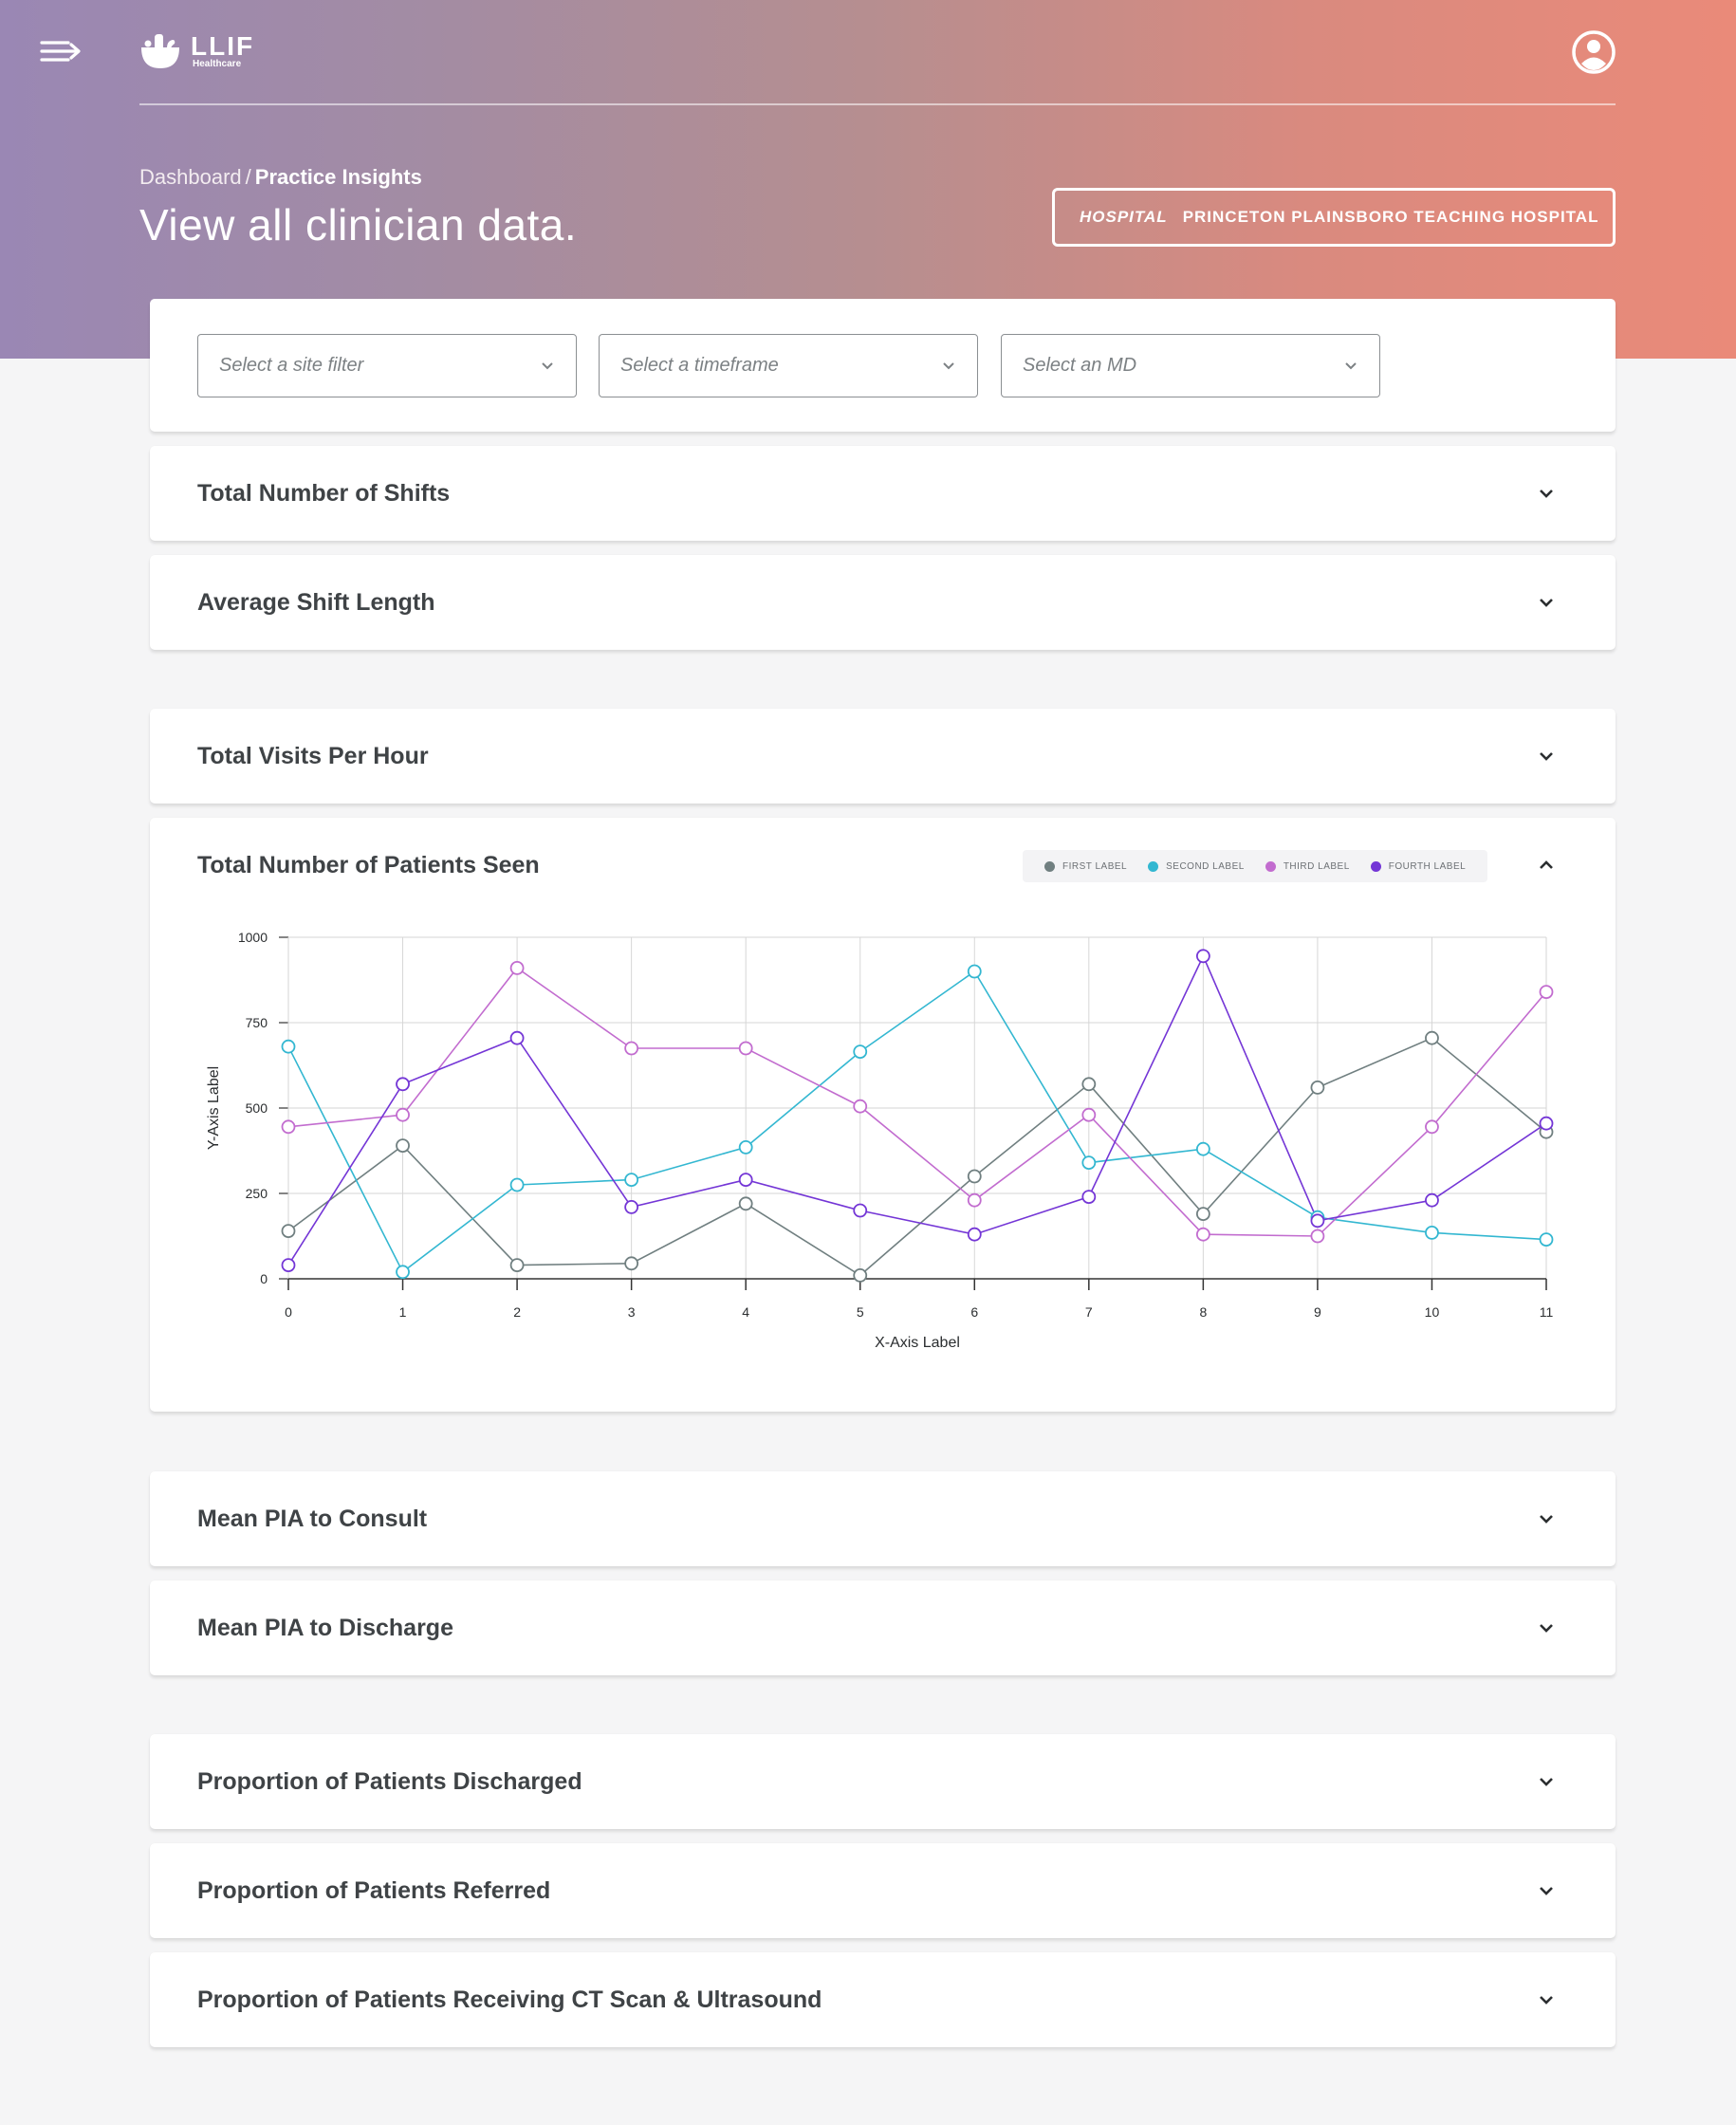 This screenshot has height=2125, width=1736. I want to click on x-tick-label: 9, so click(1317, 1312).